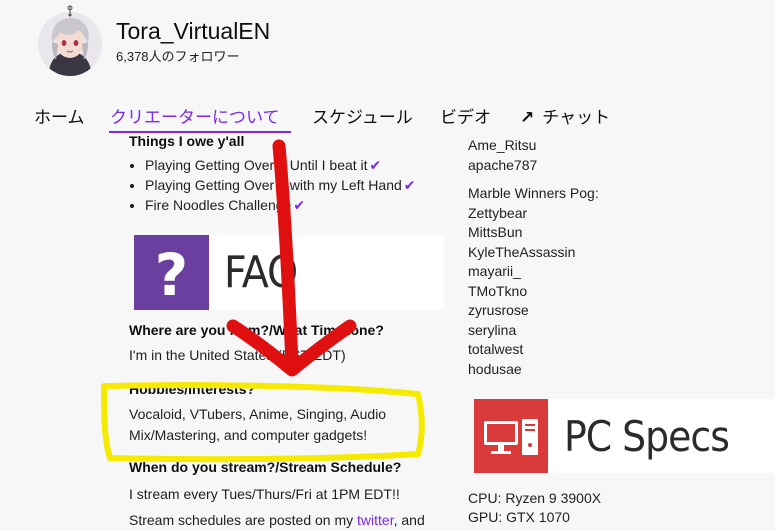  Describe the element at coordinates (498, 310) in the screenshot. I see `marble-winner: zyrusrose` at that location.